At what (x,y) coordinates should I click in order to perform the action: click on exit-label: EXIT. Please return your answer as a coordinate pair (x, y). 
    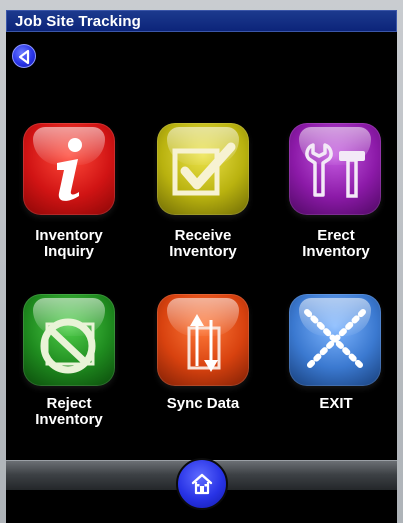
    Looking at the image, I should click on (336, 403).